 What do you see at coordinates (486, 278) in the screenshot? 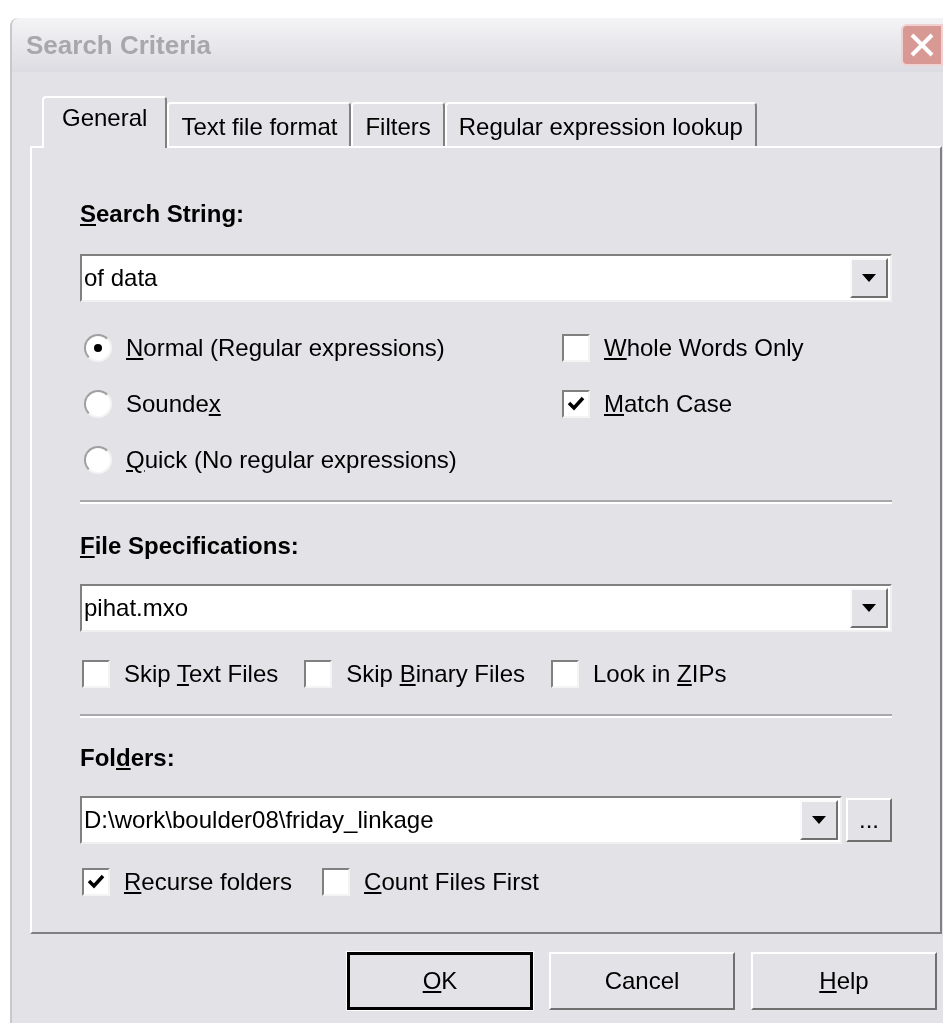
I see `combo-box: of data` at bounding box center [486, 278].